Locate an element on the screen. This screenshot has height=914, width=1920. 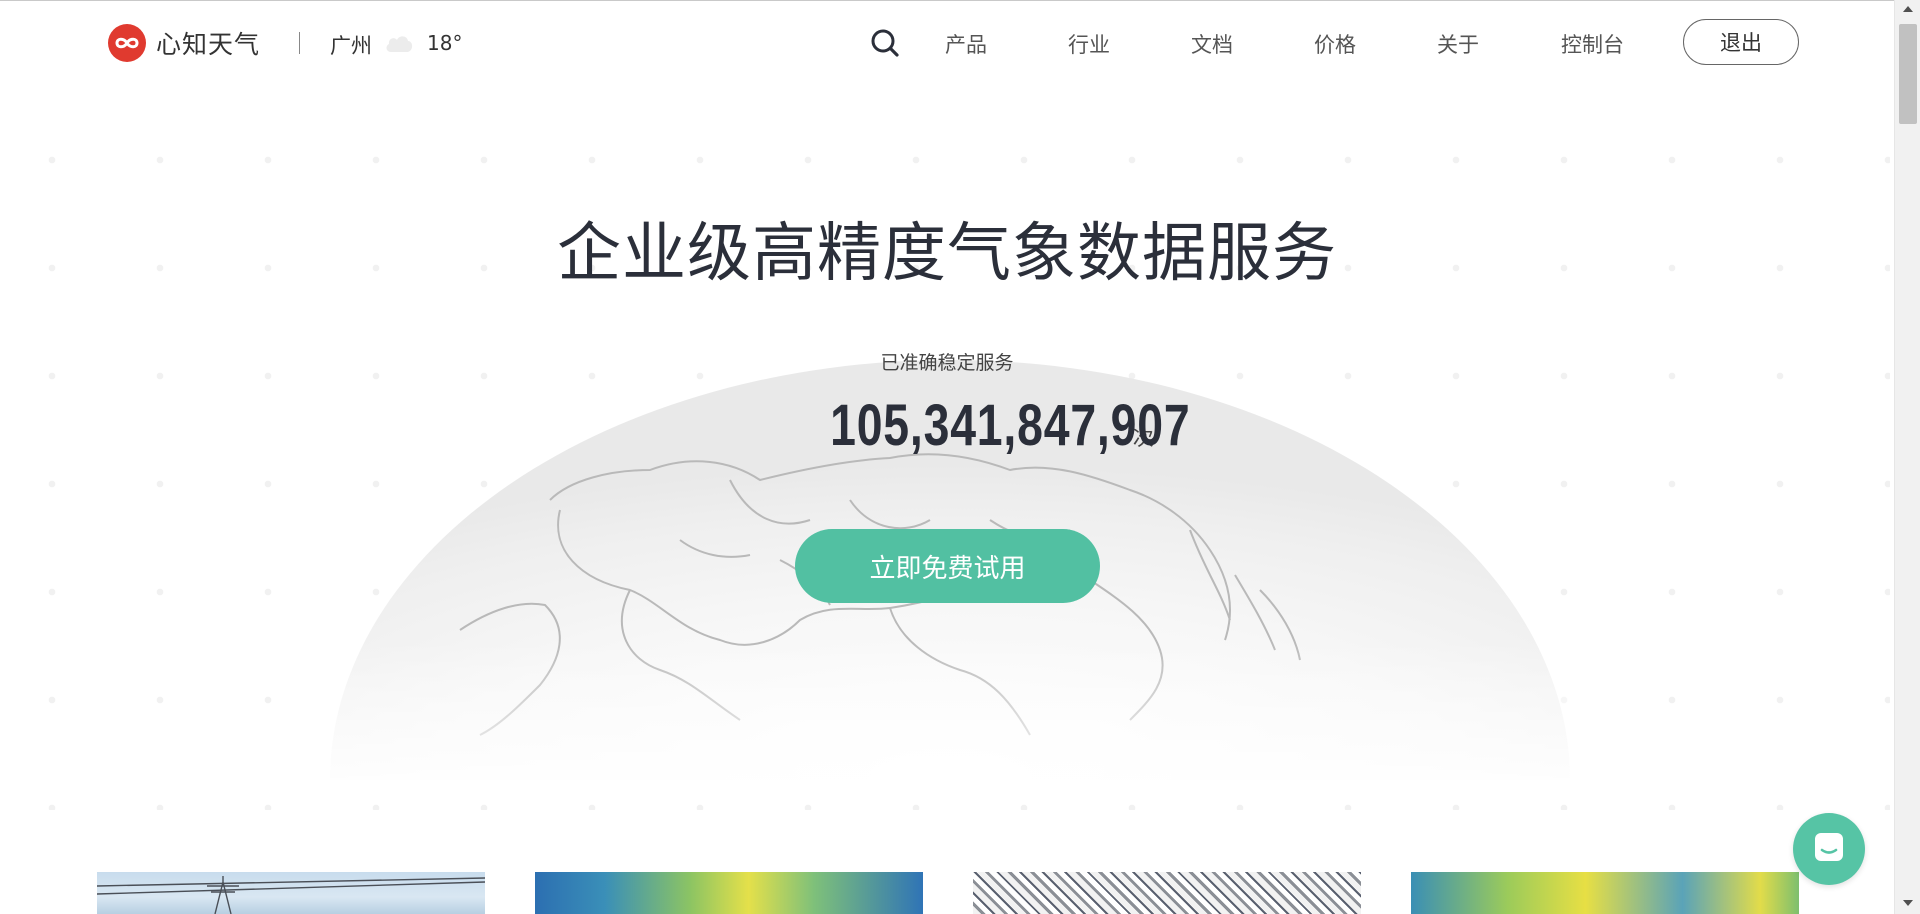
free-trial-button: 立即免费试用 is located at coordinates (947, 566).